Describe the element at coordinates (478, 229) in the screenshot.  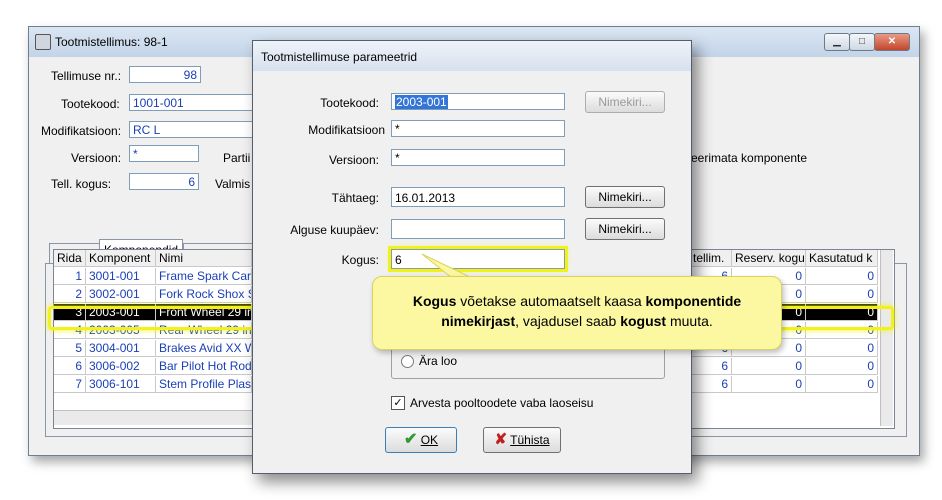
I see `start-date-field` at that location.